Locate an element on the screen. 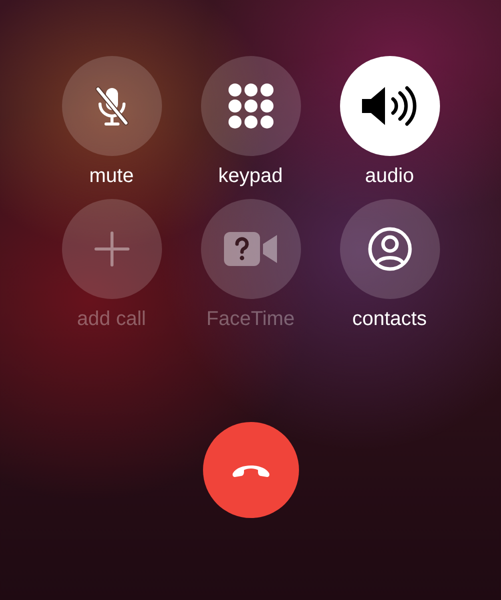 This screenshot has height=600, width=501. button-label: add call is located at coordinates (111, 319).